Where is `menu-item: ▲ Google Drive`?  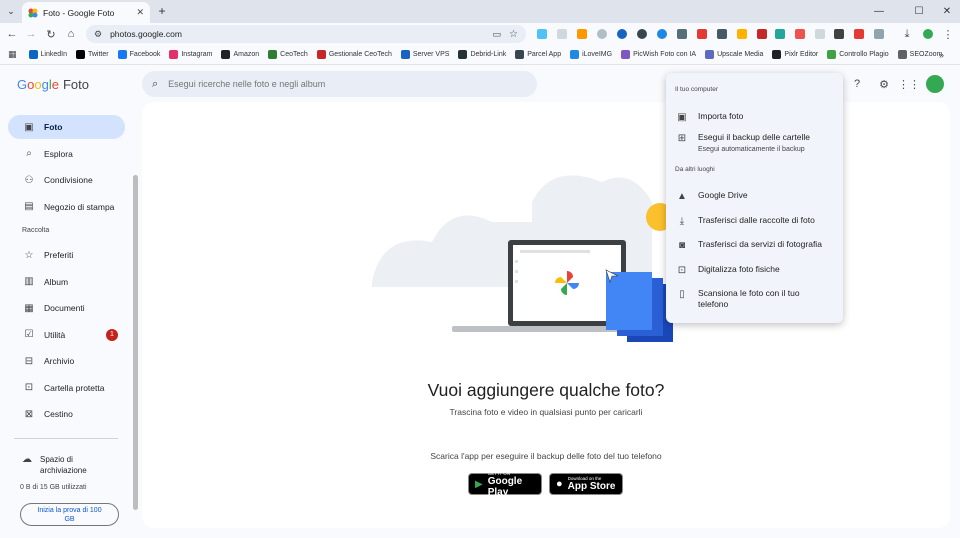 menu-item: ▲ Google Drive is located at coordinates (754, 196).